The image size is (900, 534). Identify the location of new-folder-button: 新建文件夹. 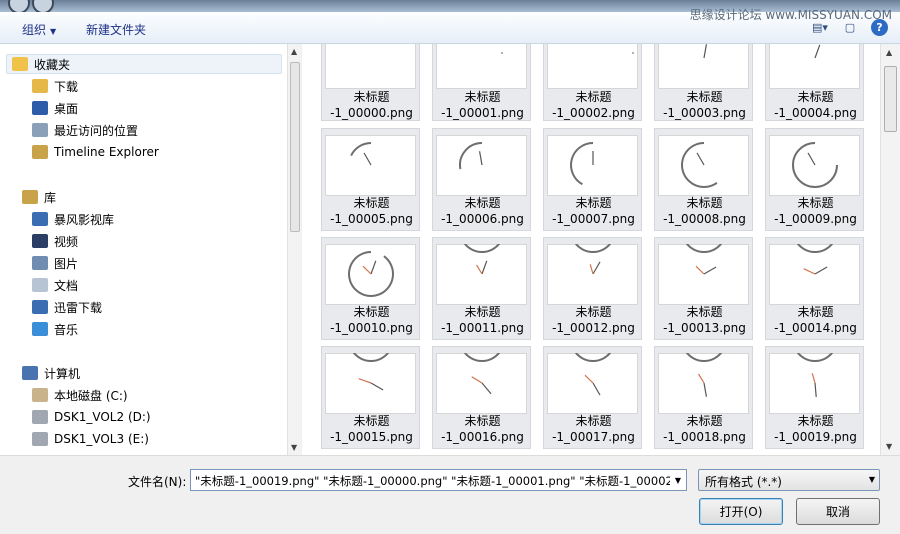
(116, 29).